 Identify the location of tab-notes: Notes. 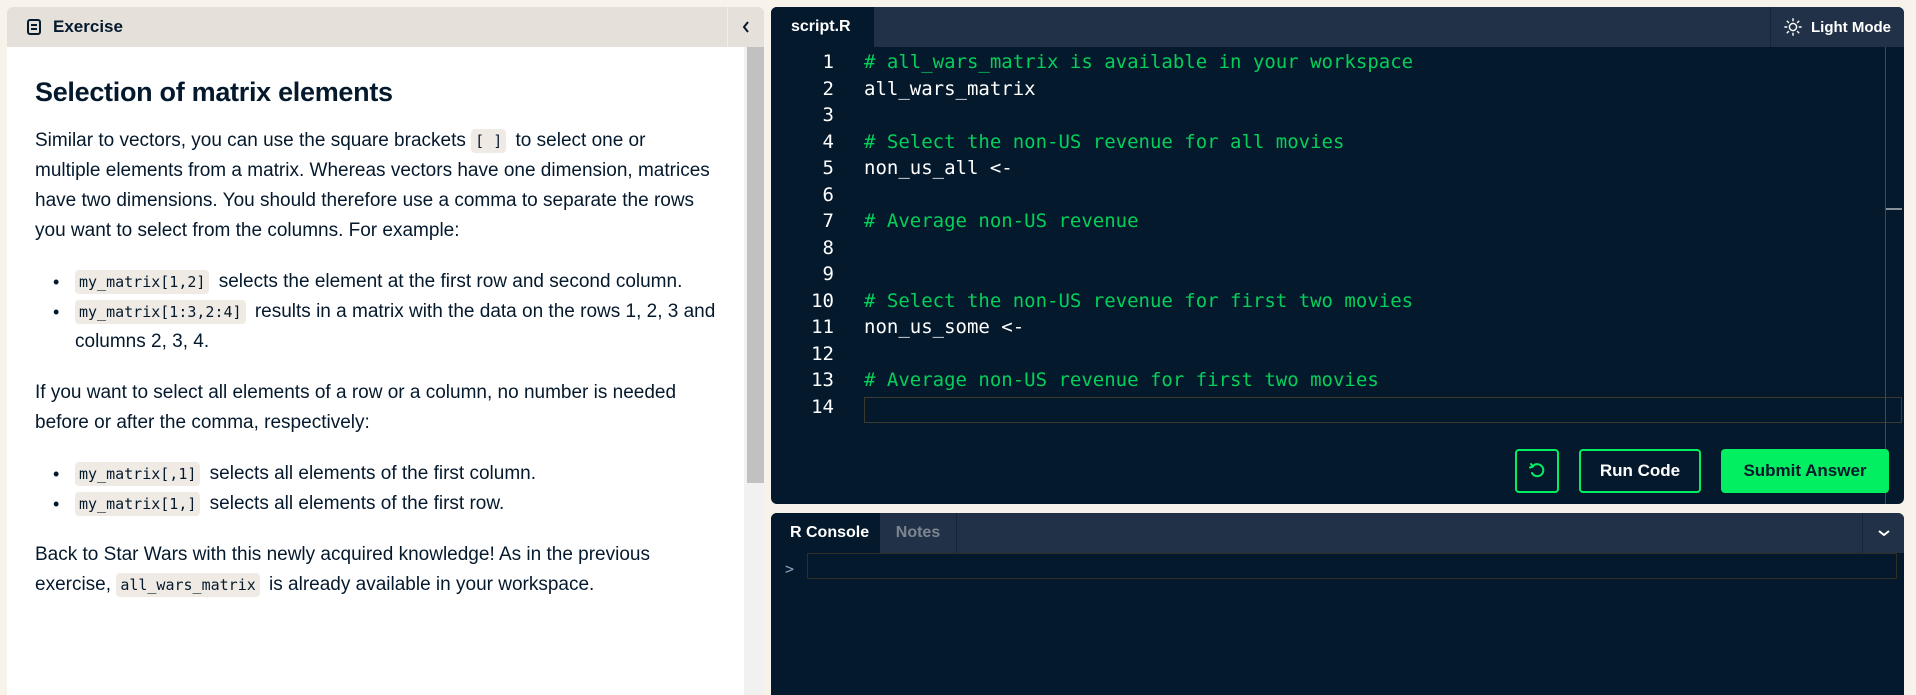
(918, 533).